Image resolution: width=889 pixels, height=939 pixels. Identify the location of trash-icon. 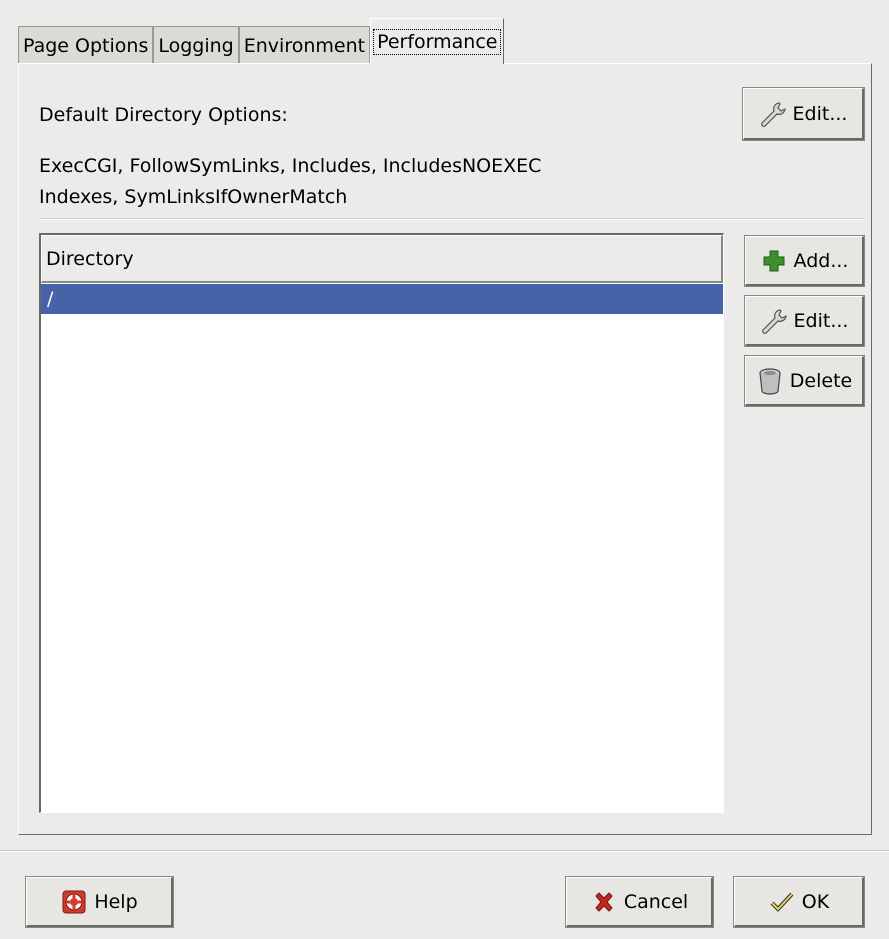
(770, 381).